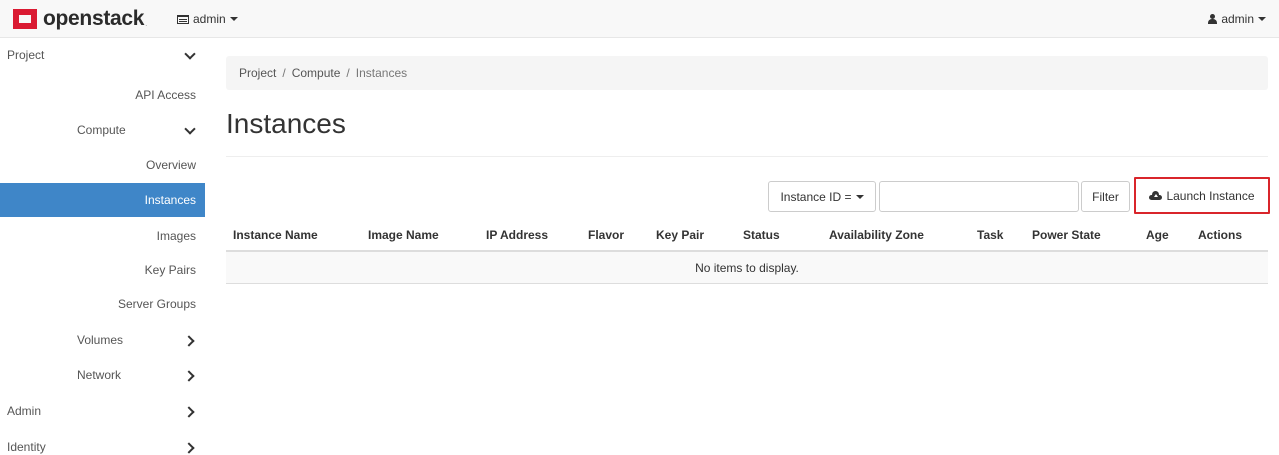 The width and height of the screenshot is (1279, 455). Describe the element at coordinates (876, 235) in the screenshot. I see `column-header: Availability Zone` at that location.